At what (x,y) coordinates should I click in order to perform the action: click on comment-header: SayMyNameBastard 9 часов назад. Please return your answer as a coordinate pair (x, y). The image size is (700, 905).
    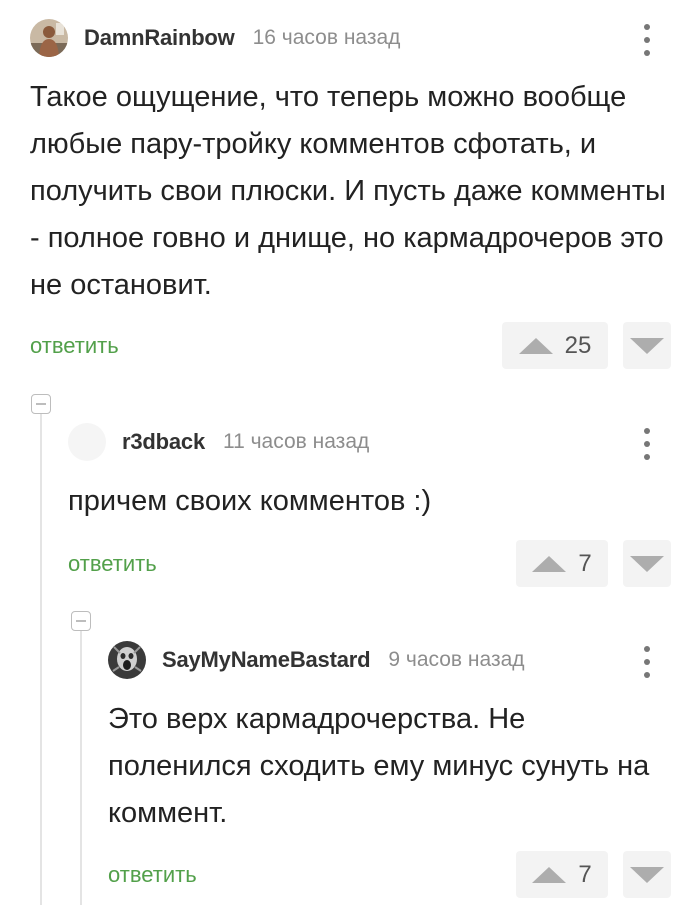
    Looking at the image, I should click on (316, 660).